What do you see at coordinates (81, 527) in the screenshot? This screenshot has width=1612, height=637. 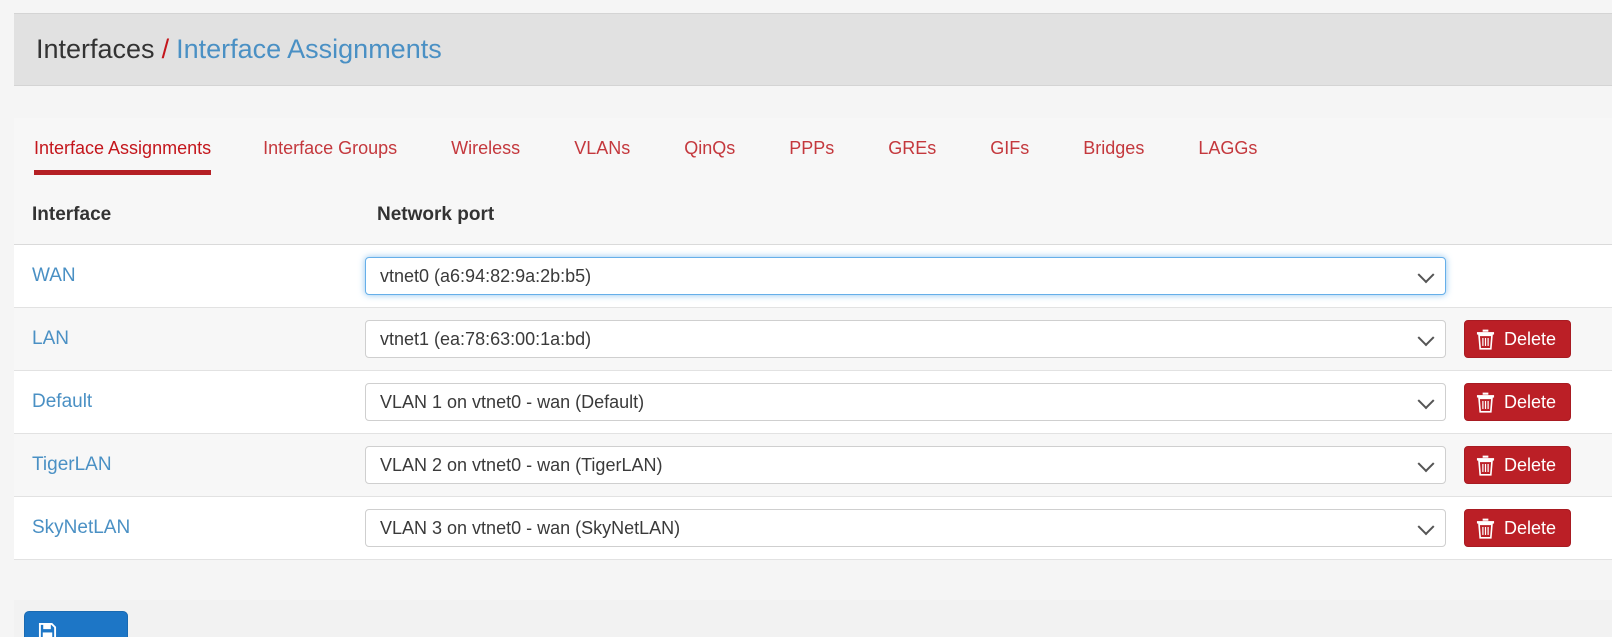 I see `interface-link-skynetlan: SkyNetLAN` at bounding box center [81, 527].